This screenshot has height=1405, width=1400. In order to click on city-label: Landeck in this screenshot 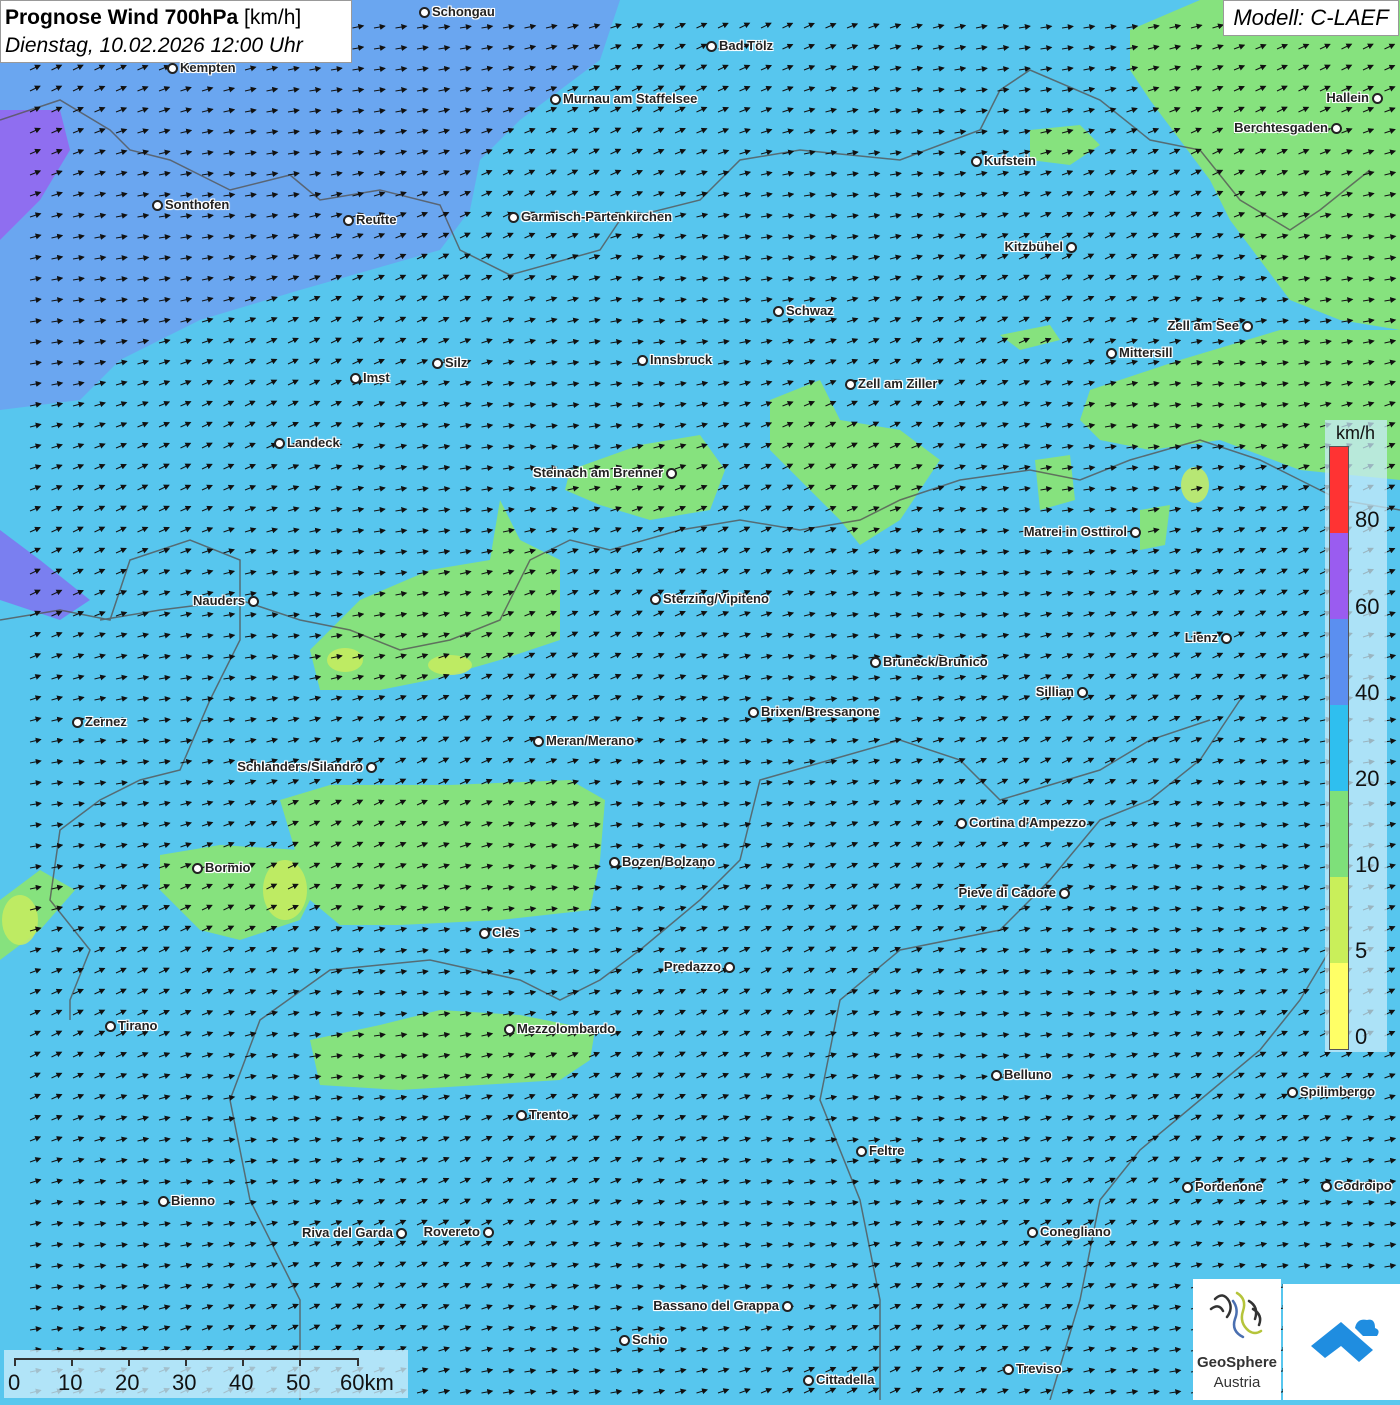, I will do `click(313, 442)`.